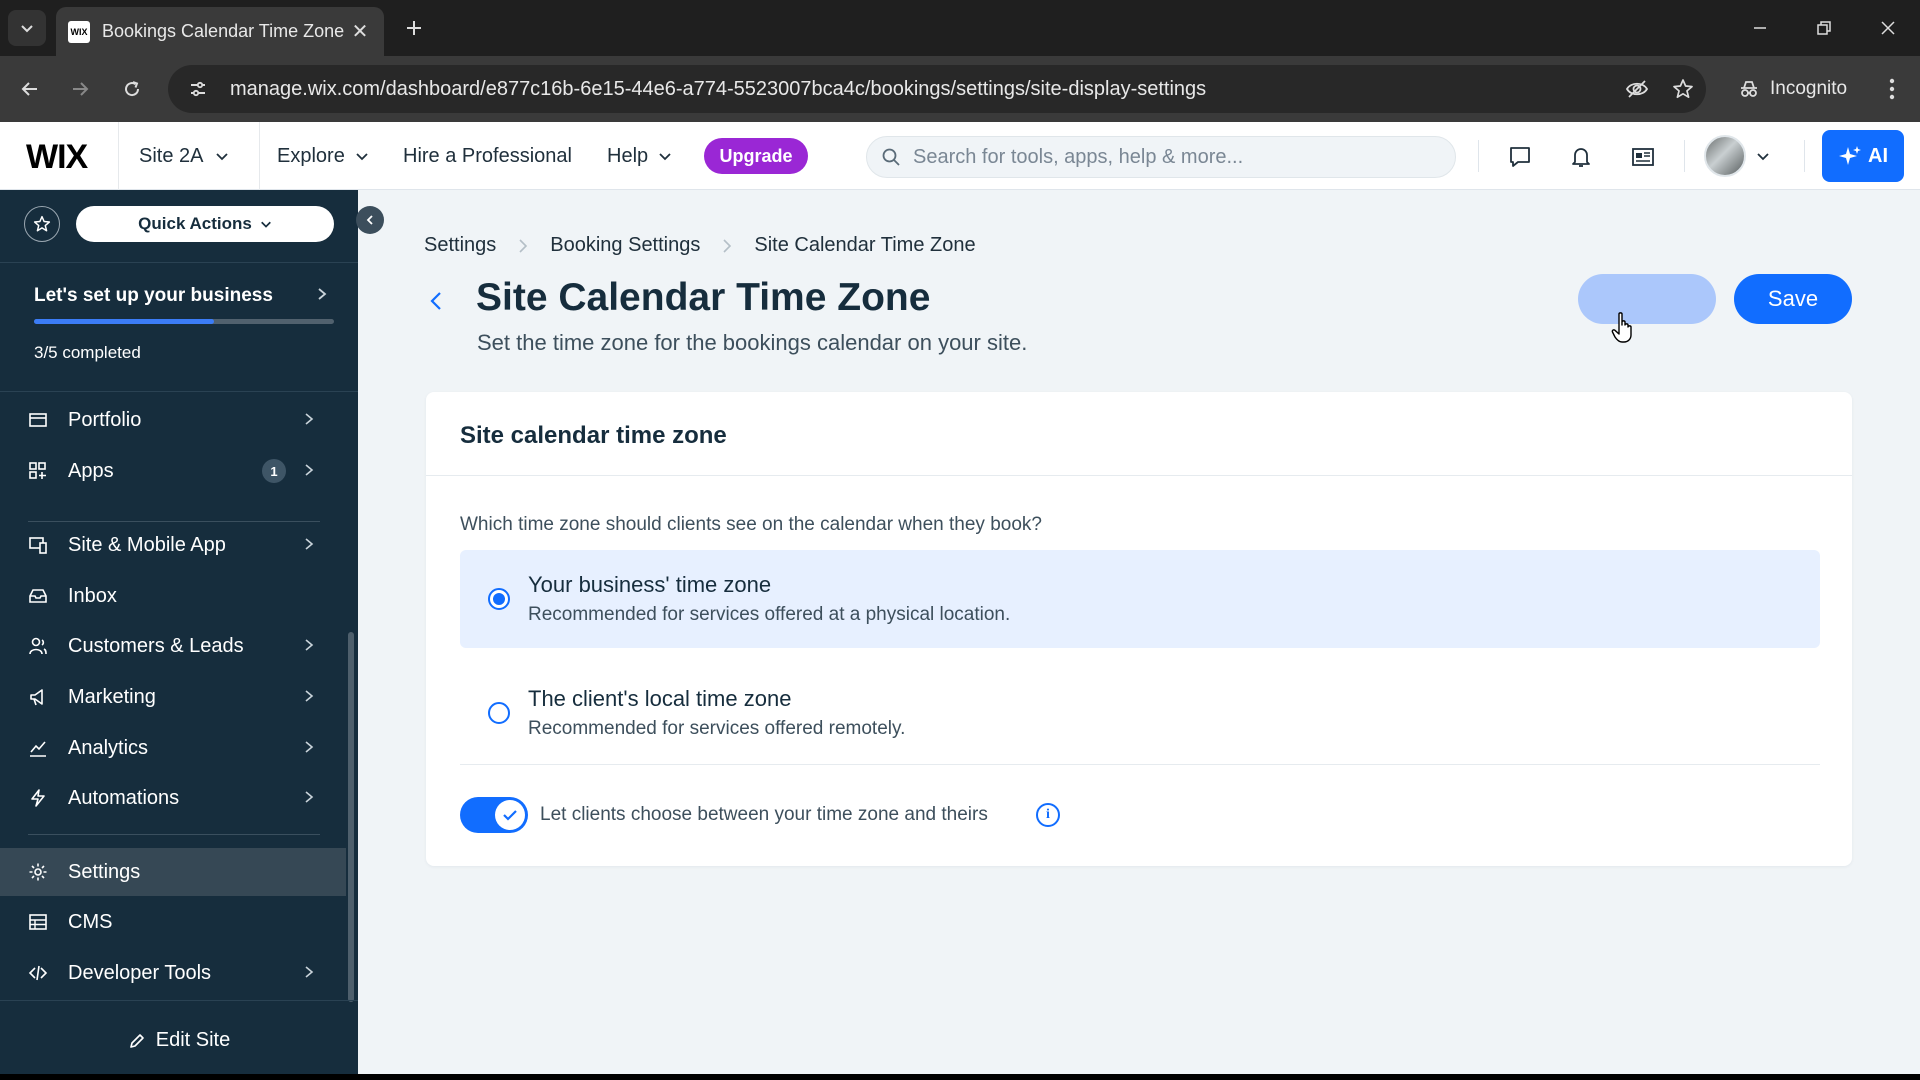 Image resolution: width=1920 pixels, height=1080 pixels. I want to click on ai-label: AI, so click(1878, 155).